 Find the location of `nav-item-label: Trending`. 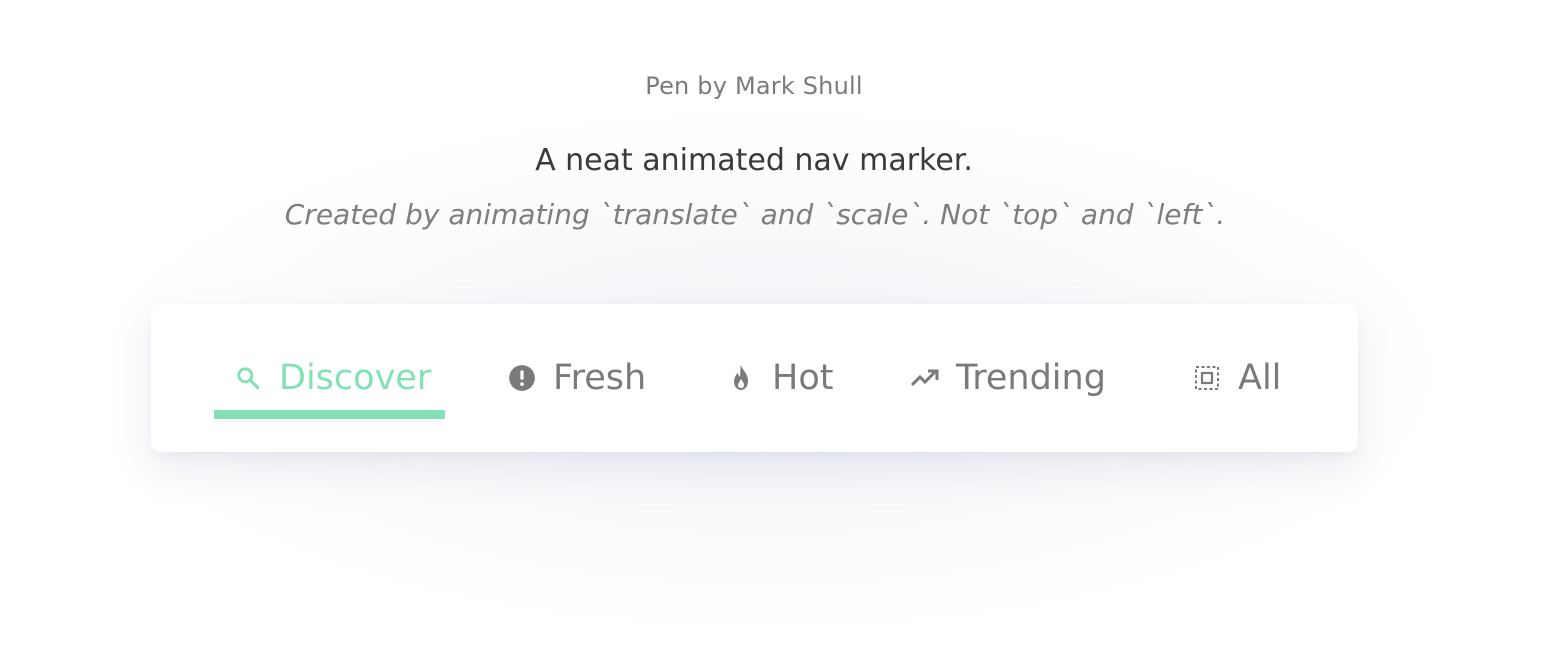

nav-item-label: Trending is located at coordinates (1031, 377).